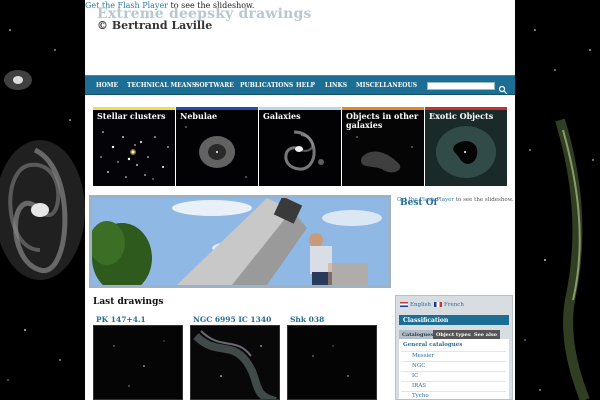 Image resolution: width=600 pixels, height=400 pixels. I want to click on nav-software: SOFTWARE, so click(214, 85).